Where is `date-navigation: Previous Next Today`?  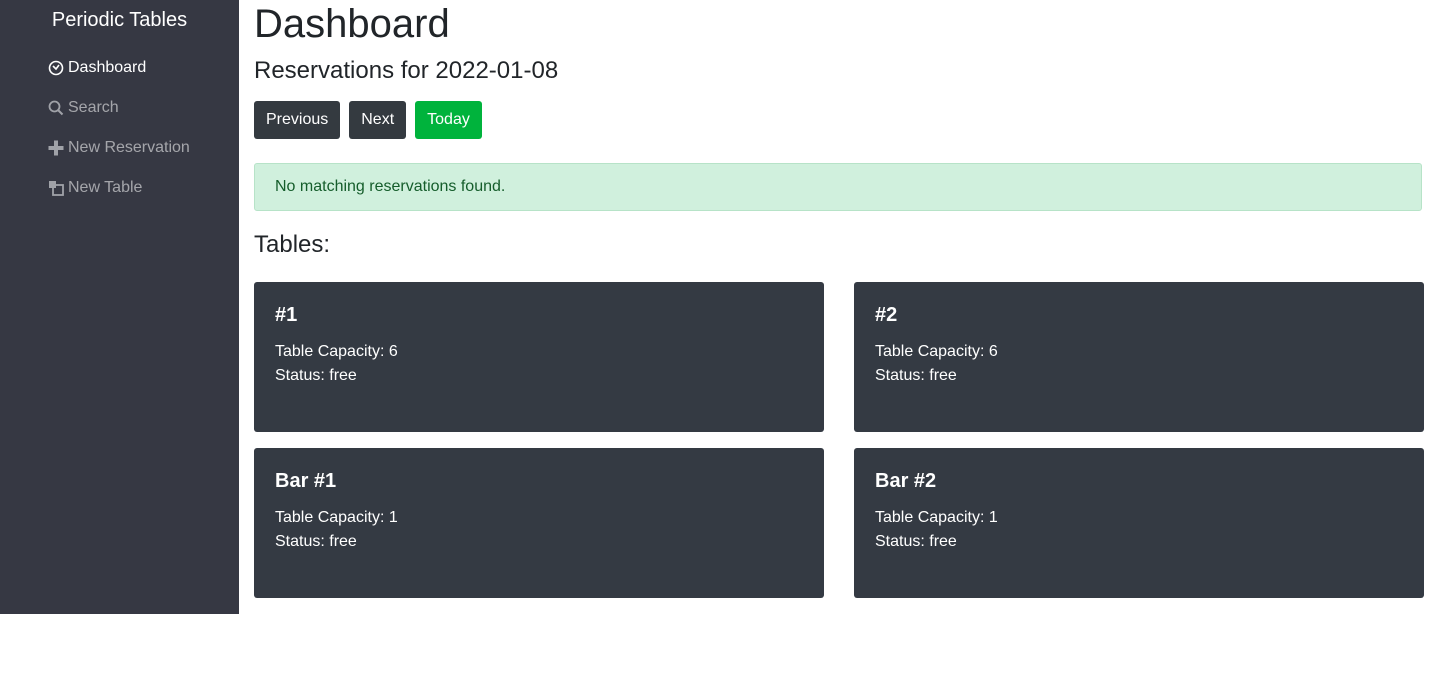
date-navigation: Previous Next Today is located at coordinates (368, 120).